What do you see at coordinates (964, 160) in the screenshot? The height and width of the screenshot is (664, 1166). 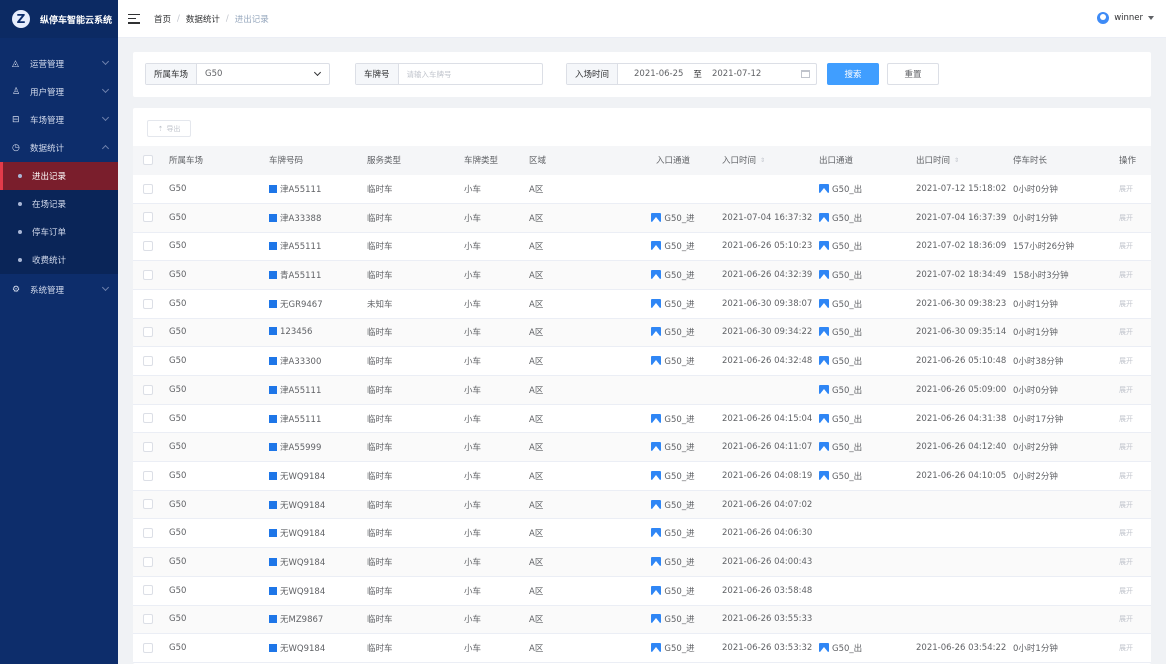 I see `col-exit-time: 出口时间 ⇕` at bounding box center [964, 160].